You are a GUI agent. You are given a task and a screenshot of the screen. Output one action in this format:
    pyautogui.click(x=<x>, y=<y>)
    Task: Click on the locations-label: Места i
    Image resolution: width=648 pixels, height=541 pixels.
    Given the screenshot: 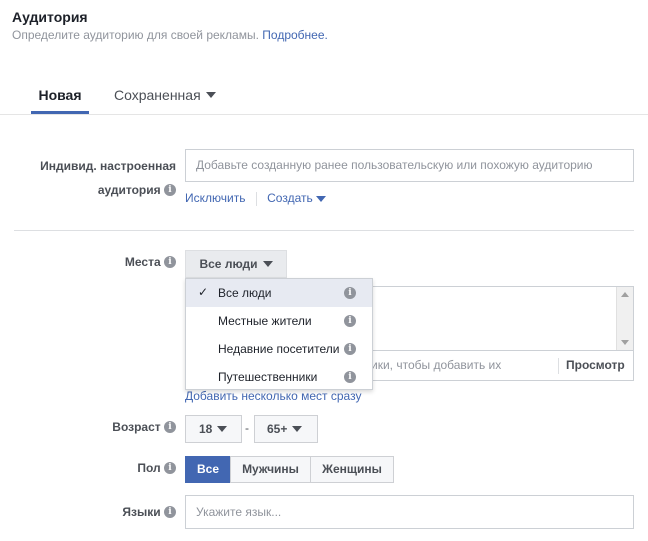 What is the action you would take?
    pyautogui.click(x=95, y=262)
    